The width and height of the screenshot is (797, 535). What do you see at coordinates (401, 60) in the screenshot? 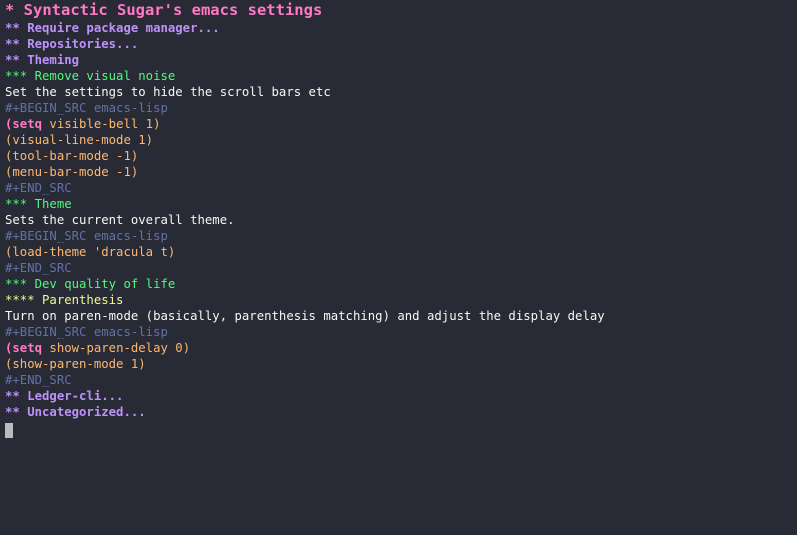
I see `org-heading-theming: ** Theming` at bounding box center [401, 60].